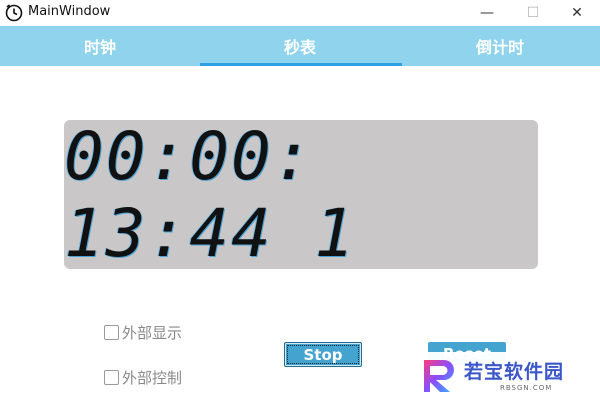 The width and height of the screenshot is (600, 400). I want to click on stop-button-label: Stop, so click(323, 354).